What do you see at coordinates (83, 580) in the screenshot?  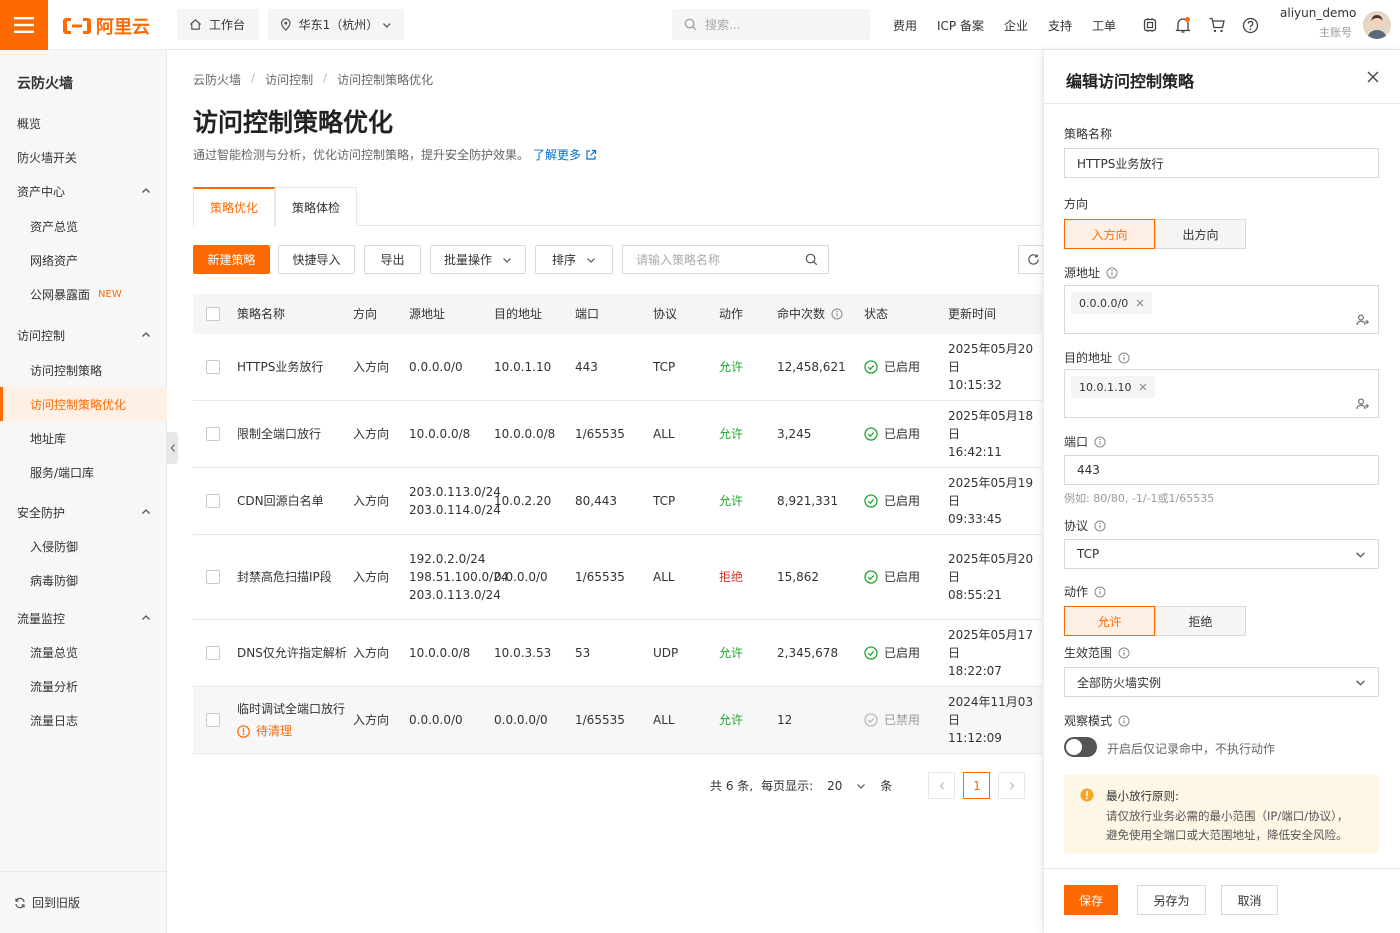 I see `sidebar-item-antivirus: 病毒防御` at bounding box center [83, 580].